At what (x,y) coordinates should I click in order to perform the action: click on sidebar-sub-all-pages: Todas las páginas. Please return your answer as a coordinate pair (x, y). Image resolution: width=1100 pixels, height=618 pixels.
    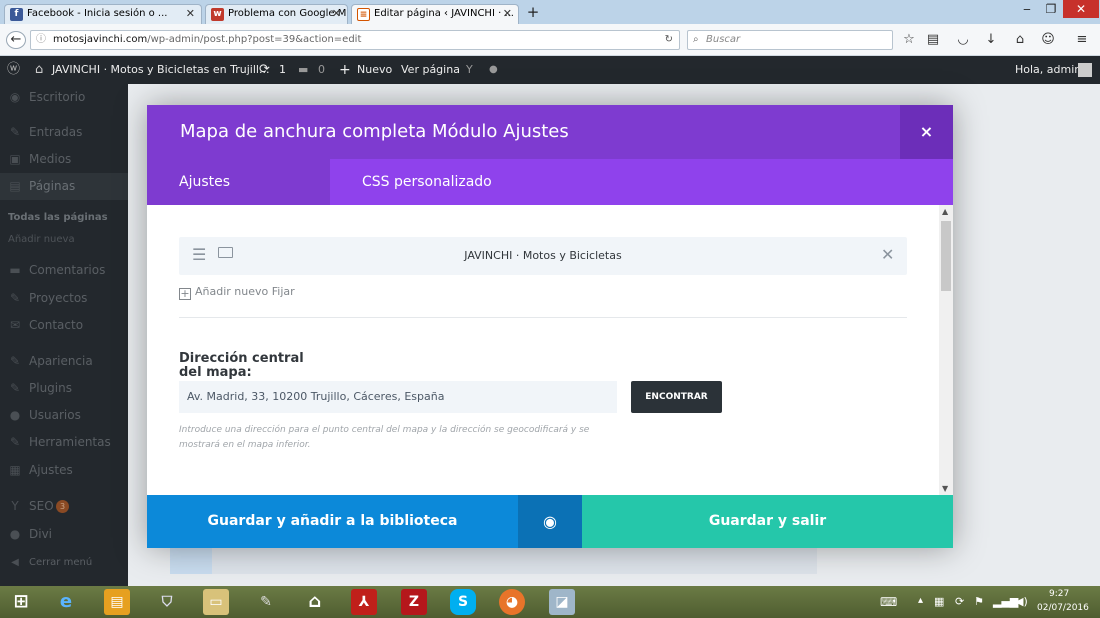
    Looking at the image, I should click on (58, 217).